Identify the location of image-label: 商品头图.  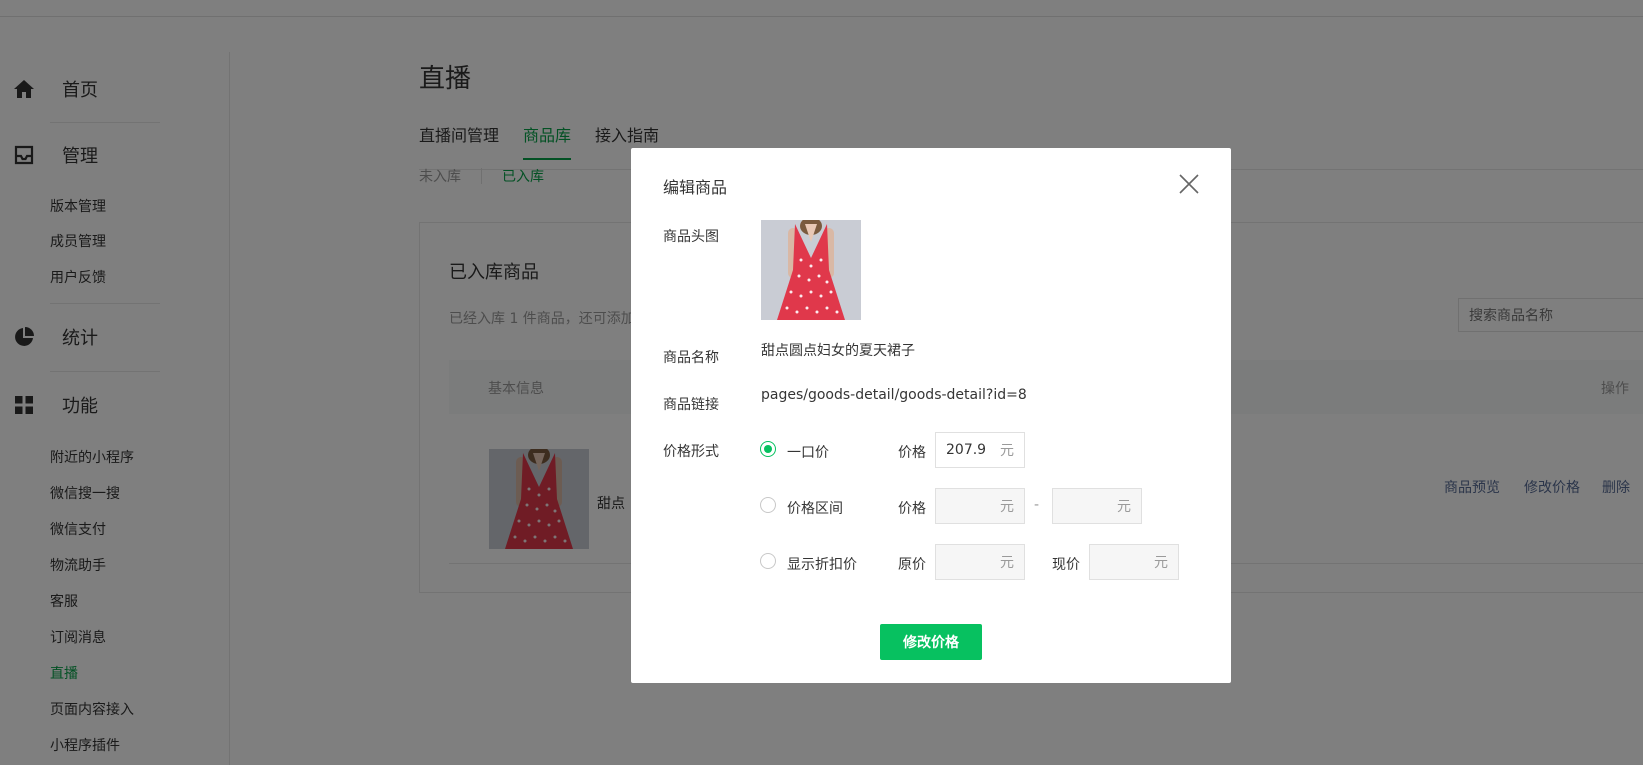
(691, 237).